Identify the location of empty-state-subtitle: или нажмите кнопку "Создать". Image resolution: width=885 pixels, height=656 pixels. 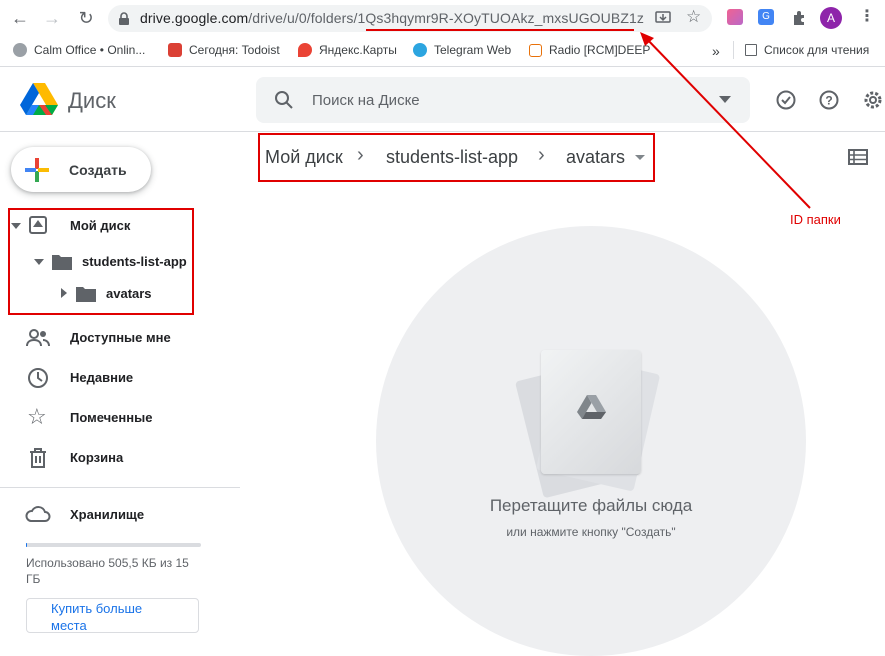
(591, 532).